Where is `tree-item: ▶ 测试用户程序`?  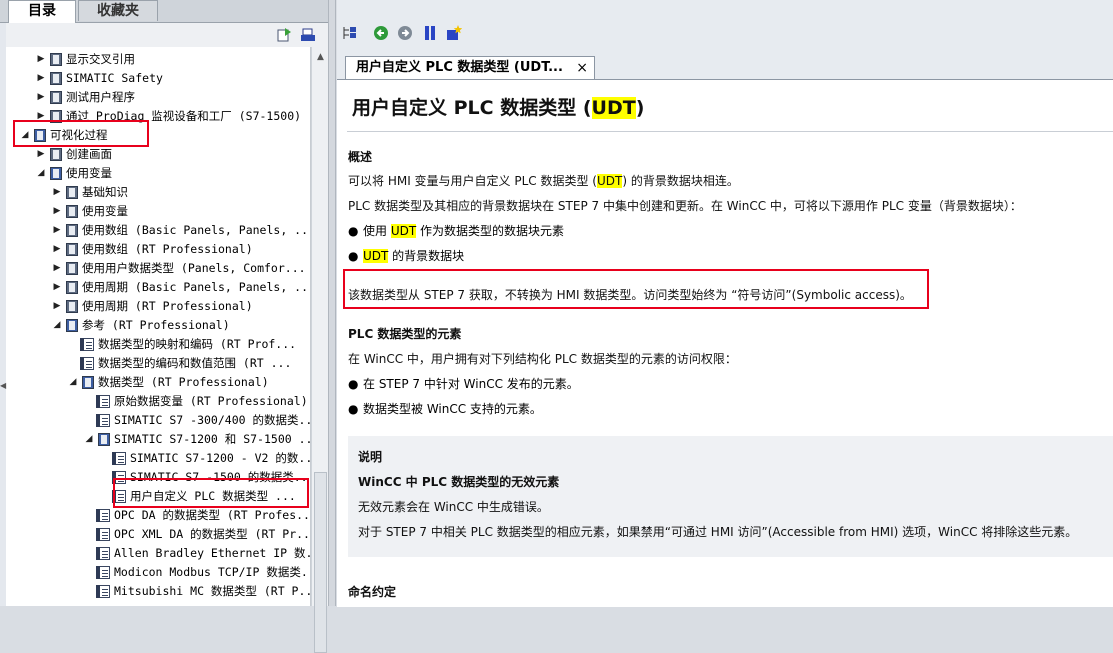 tree-item: ▶ 测试用户程序 is located at coordinates (158, 97).